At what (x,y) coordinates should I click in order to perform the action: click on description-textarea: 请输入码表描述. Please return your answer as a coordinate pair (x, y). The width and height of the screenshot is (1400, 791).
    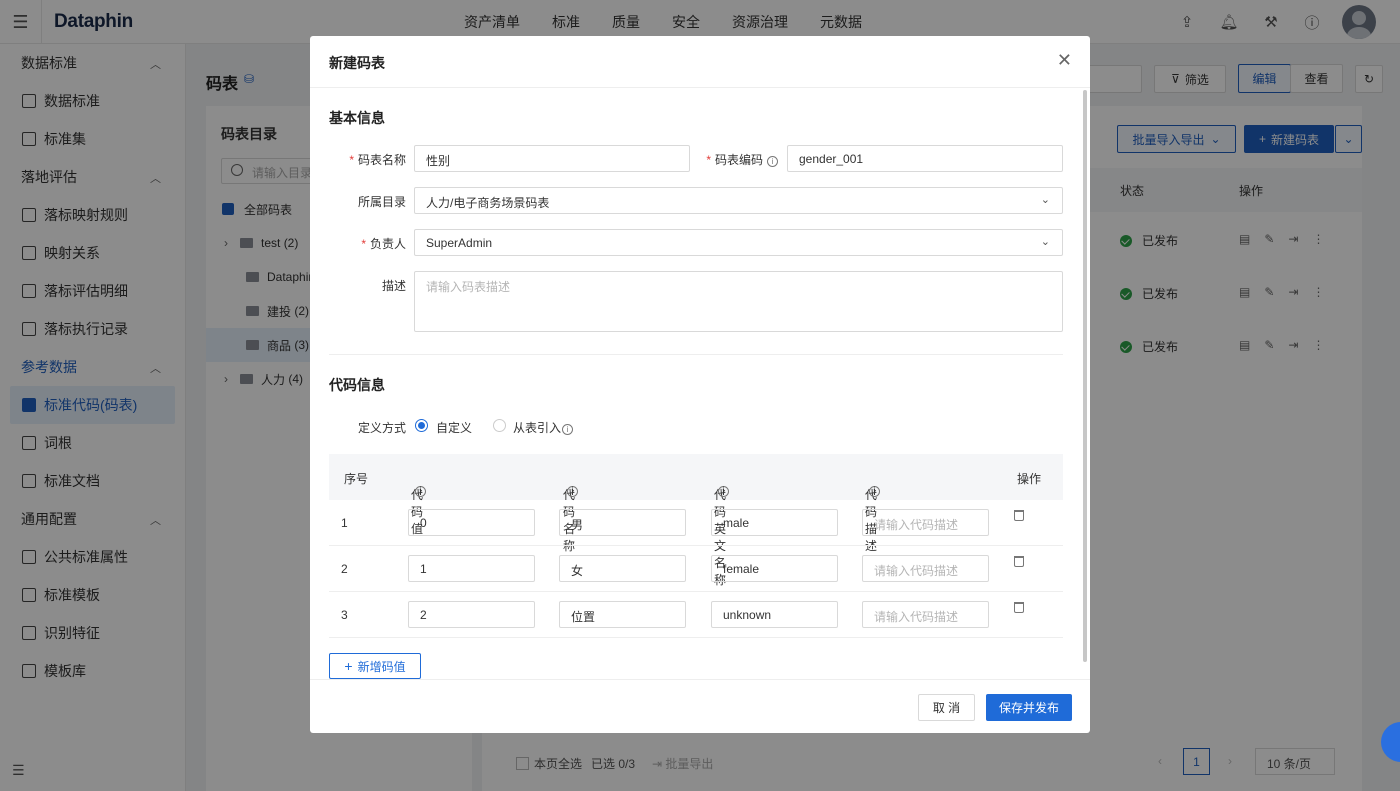
    Looking at the image, I should click on (738, 301).